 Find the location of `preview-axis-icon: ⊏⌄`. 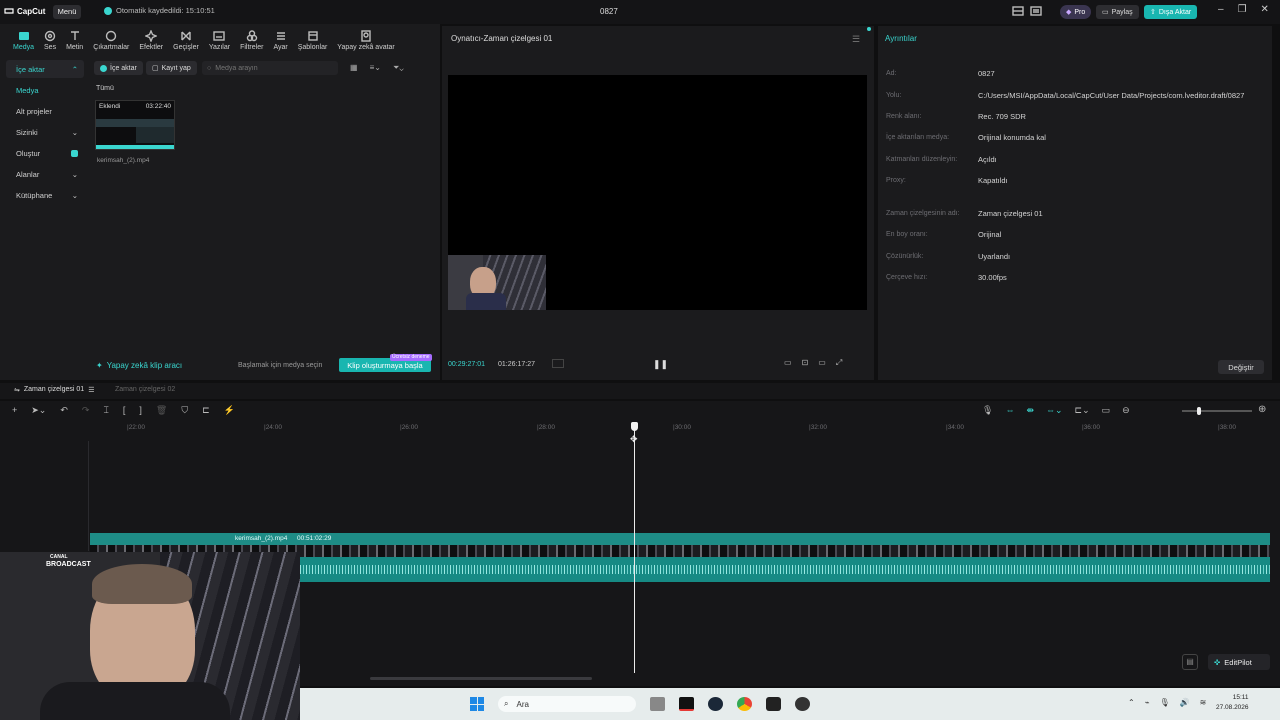

preview-axis-icon: ⊏⌄ is located at coordinates (1082, 410).